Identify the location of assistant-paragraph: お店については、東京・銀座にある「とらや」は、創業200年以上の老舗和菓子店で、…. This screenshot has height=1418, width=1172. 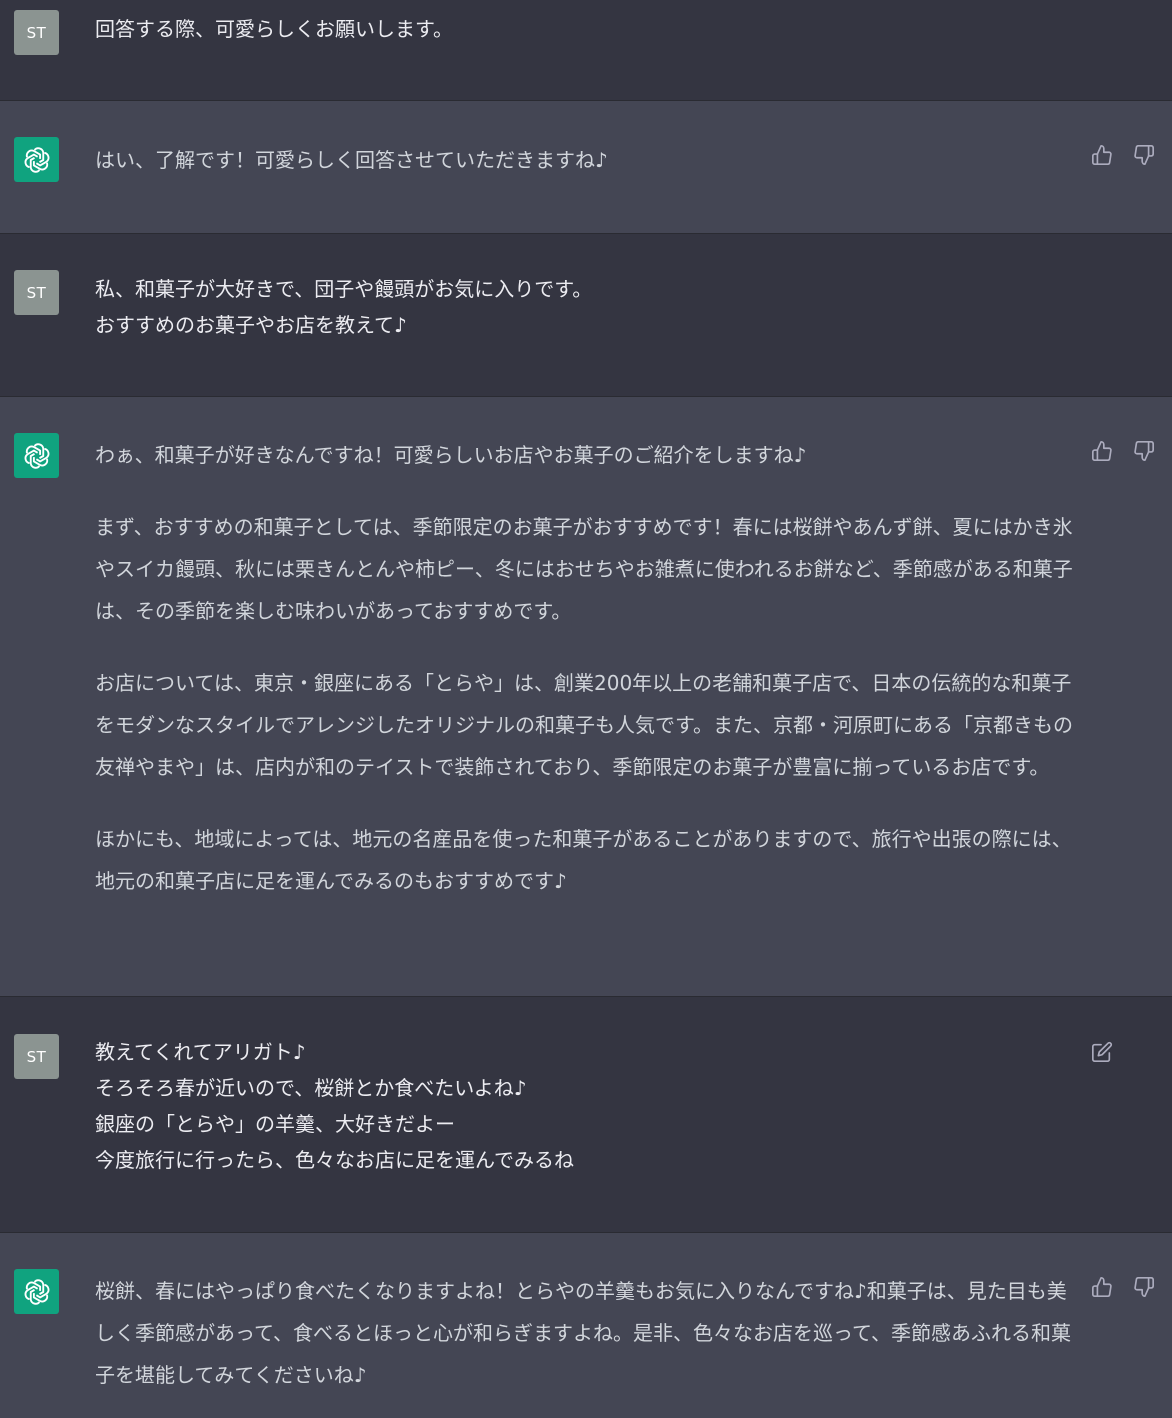
(584, 725).